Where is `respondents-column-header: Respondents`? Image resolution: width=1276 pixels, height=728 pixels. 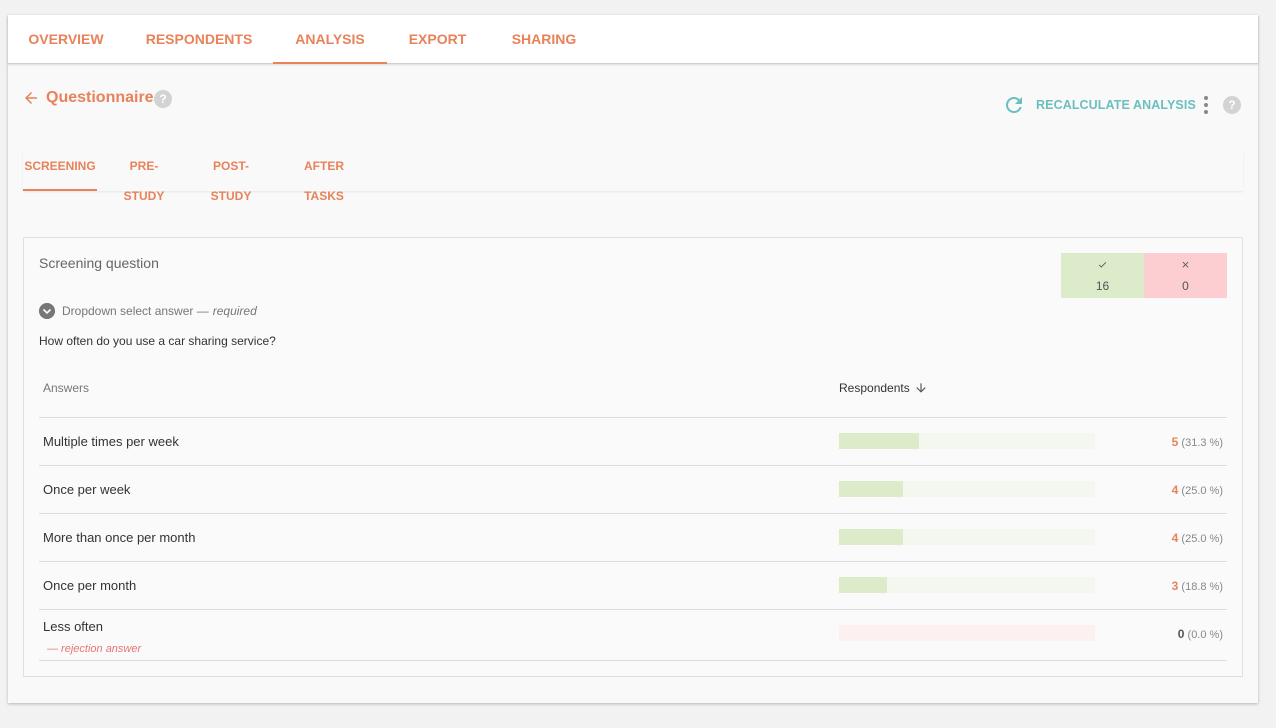
respondents-column-header: Respondents is located at coordinates (883, 388).